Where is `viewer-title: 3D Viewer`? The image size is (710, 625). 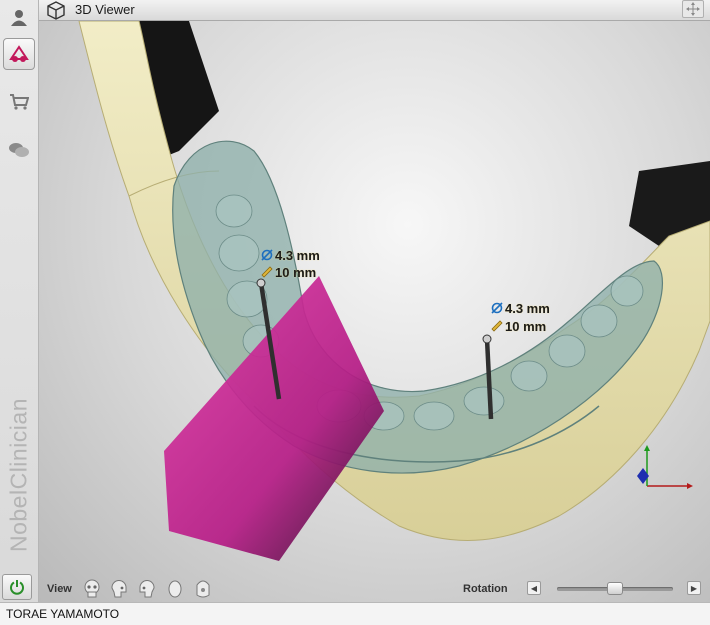 viewer-title: 3D Viewer is located at coordinates (105, 9).